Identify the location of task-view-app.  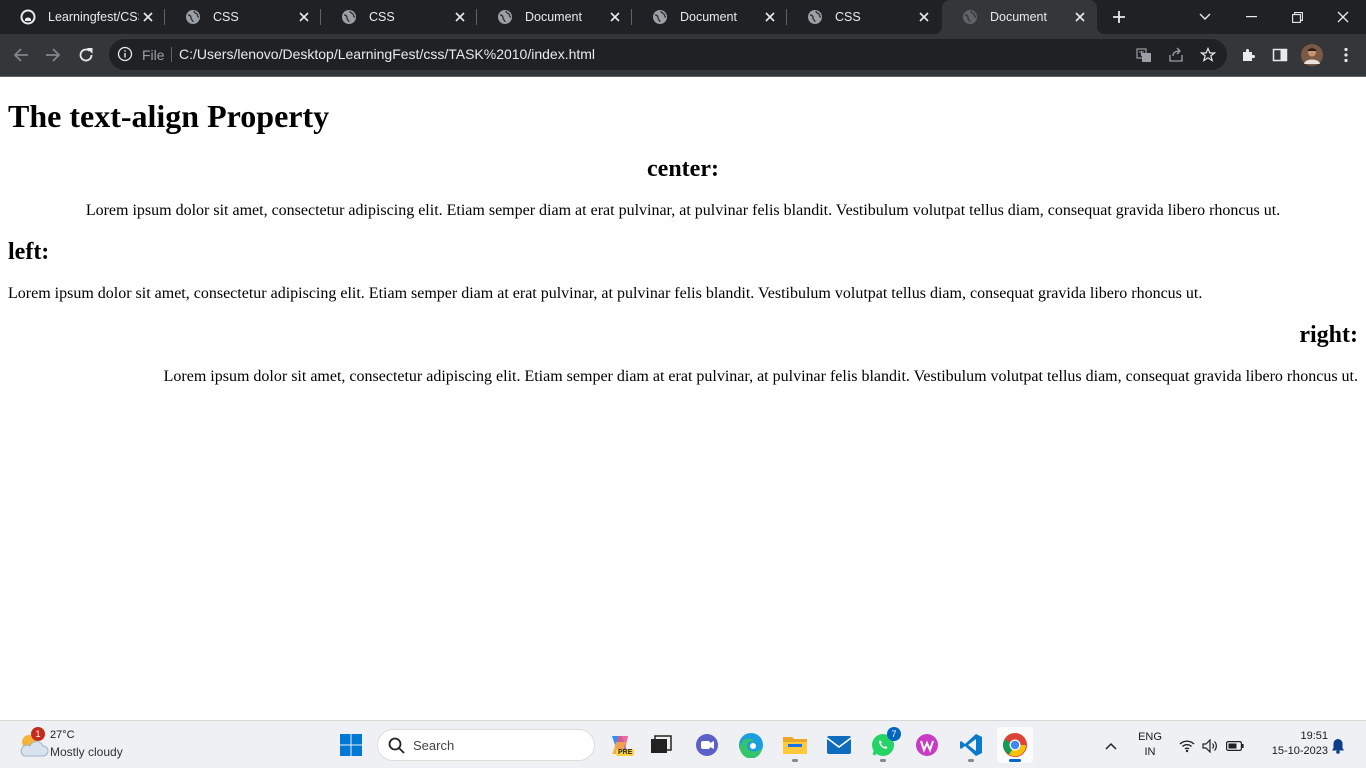
(661, 745).